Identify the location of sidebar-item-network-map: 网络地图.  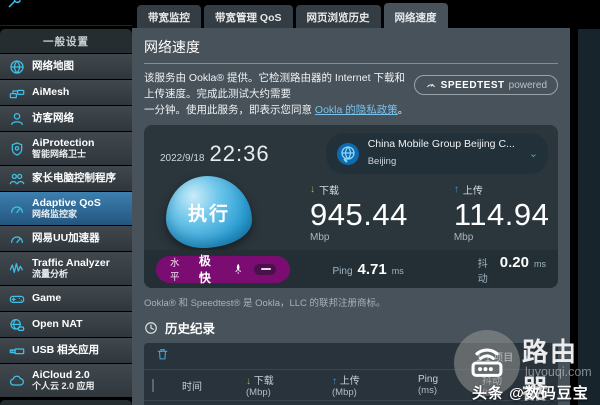
(66, 66).